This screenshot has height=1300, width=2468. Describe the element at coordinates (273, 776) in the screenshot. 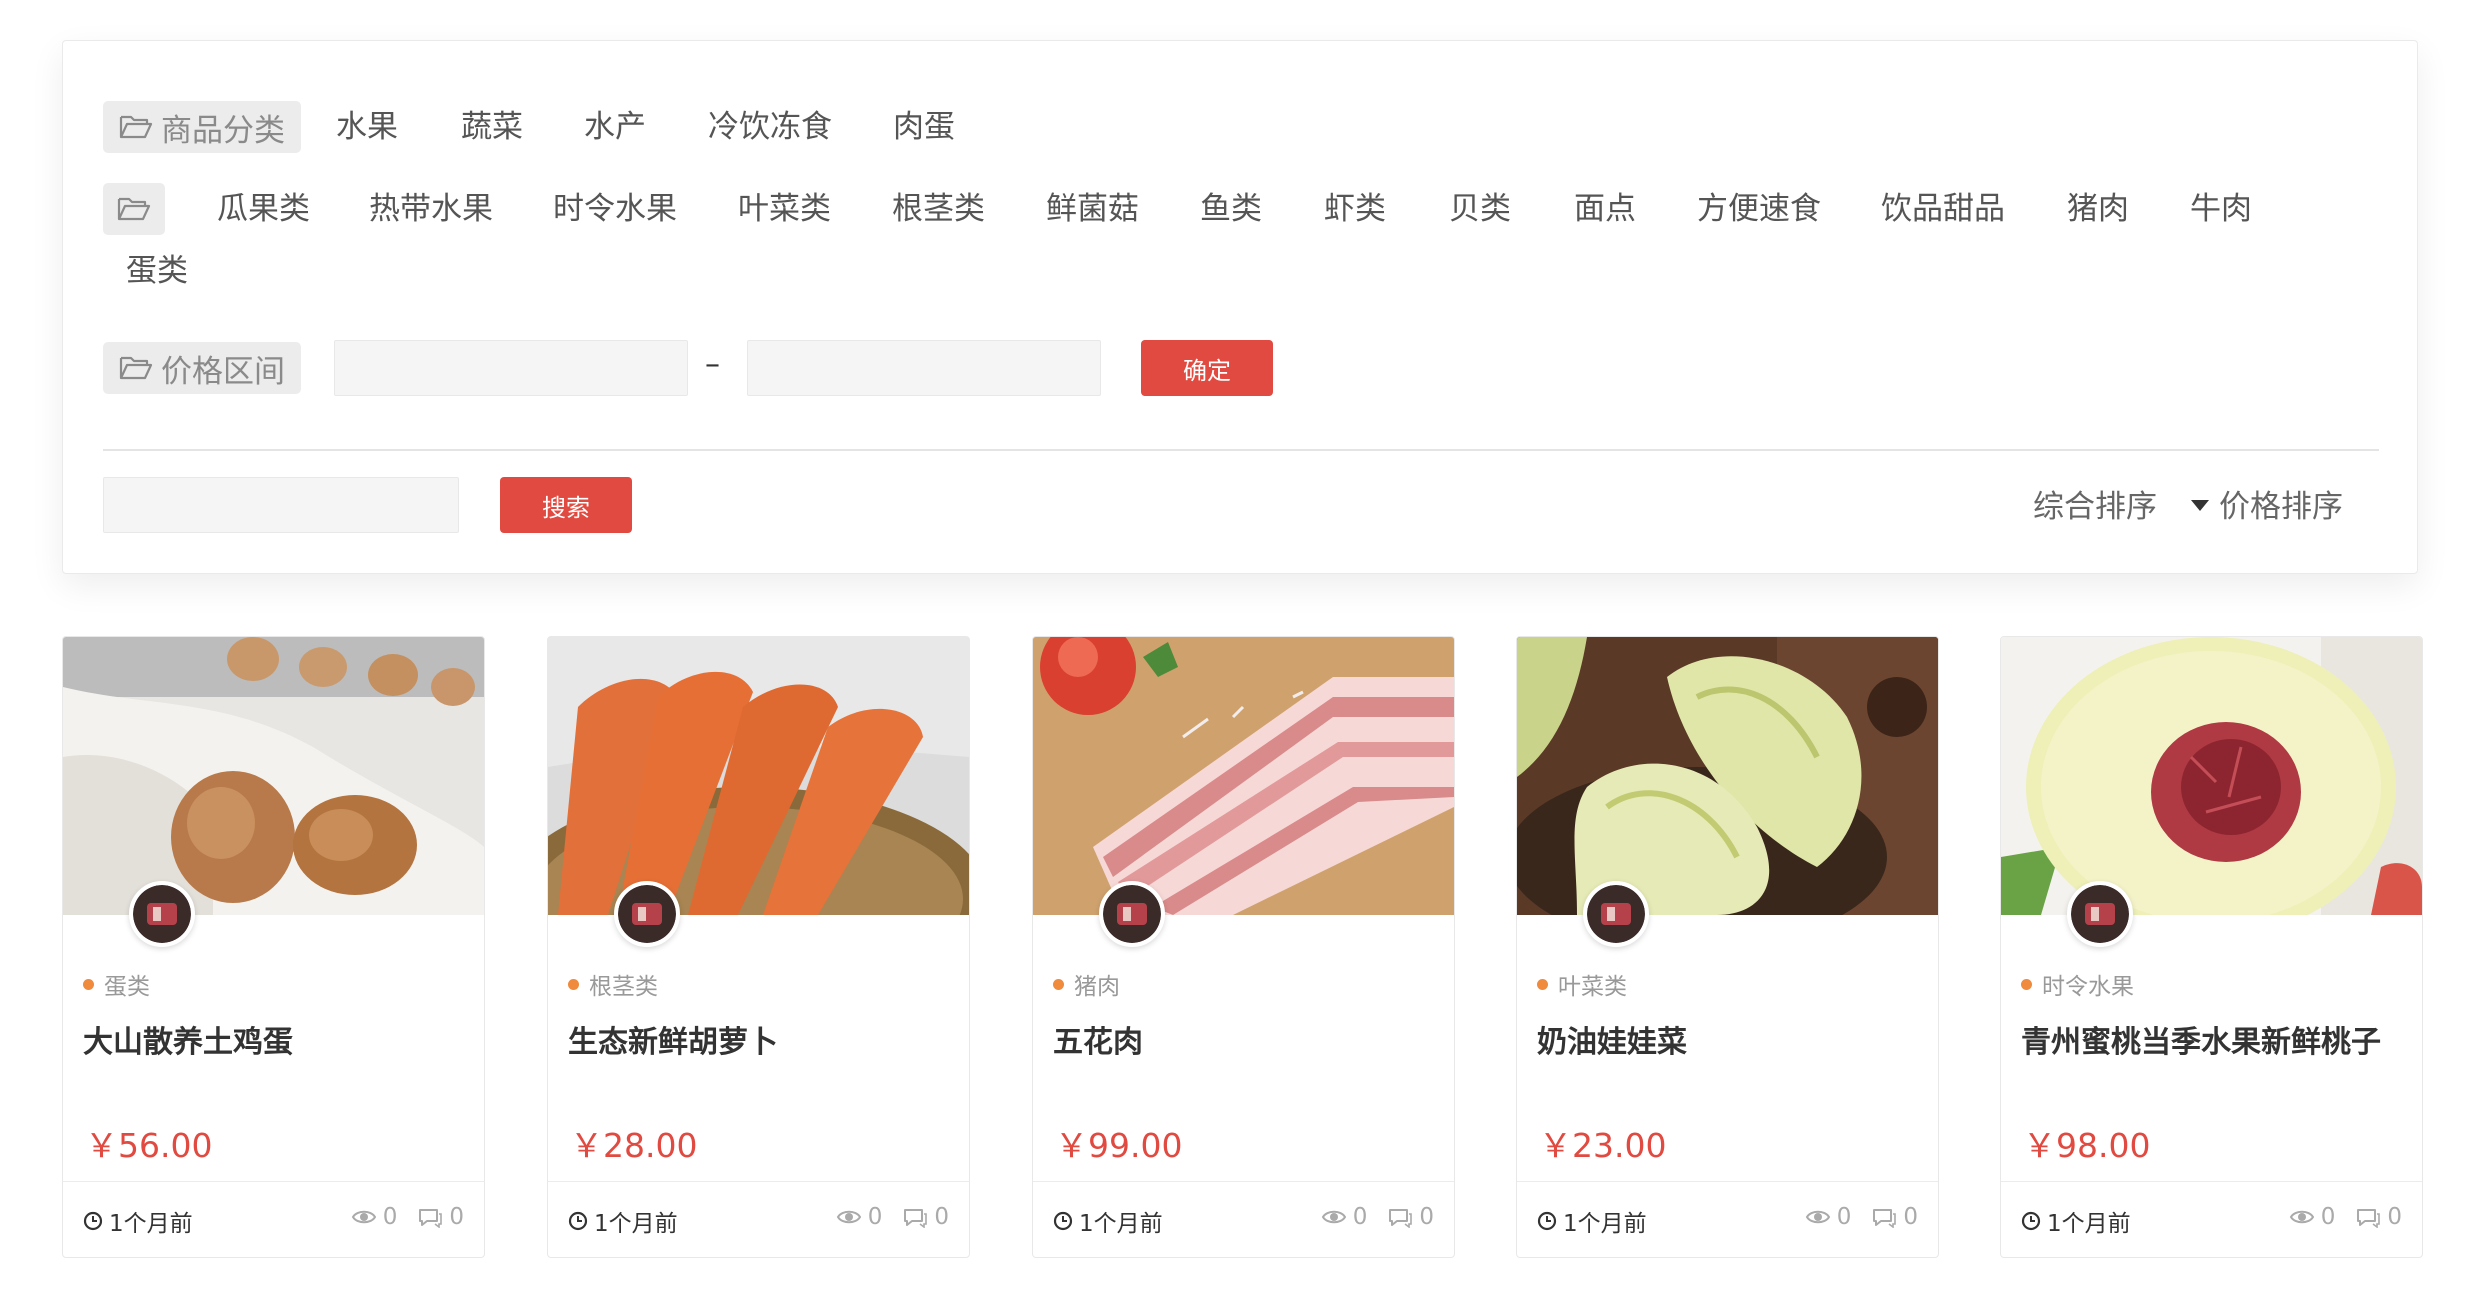

I see `product-image-eggs` at that location.